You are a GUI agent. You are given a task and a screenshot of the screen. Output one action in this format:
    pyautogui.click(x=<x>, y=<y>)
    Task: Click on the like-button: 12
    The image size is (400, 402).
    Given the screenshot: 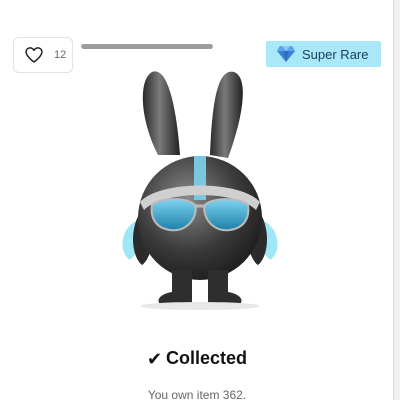 What is the action you would take?
    pyautogui.click(x=43, y=55)
    